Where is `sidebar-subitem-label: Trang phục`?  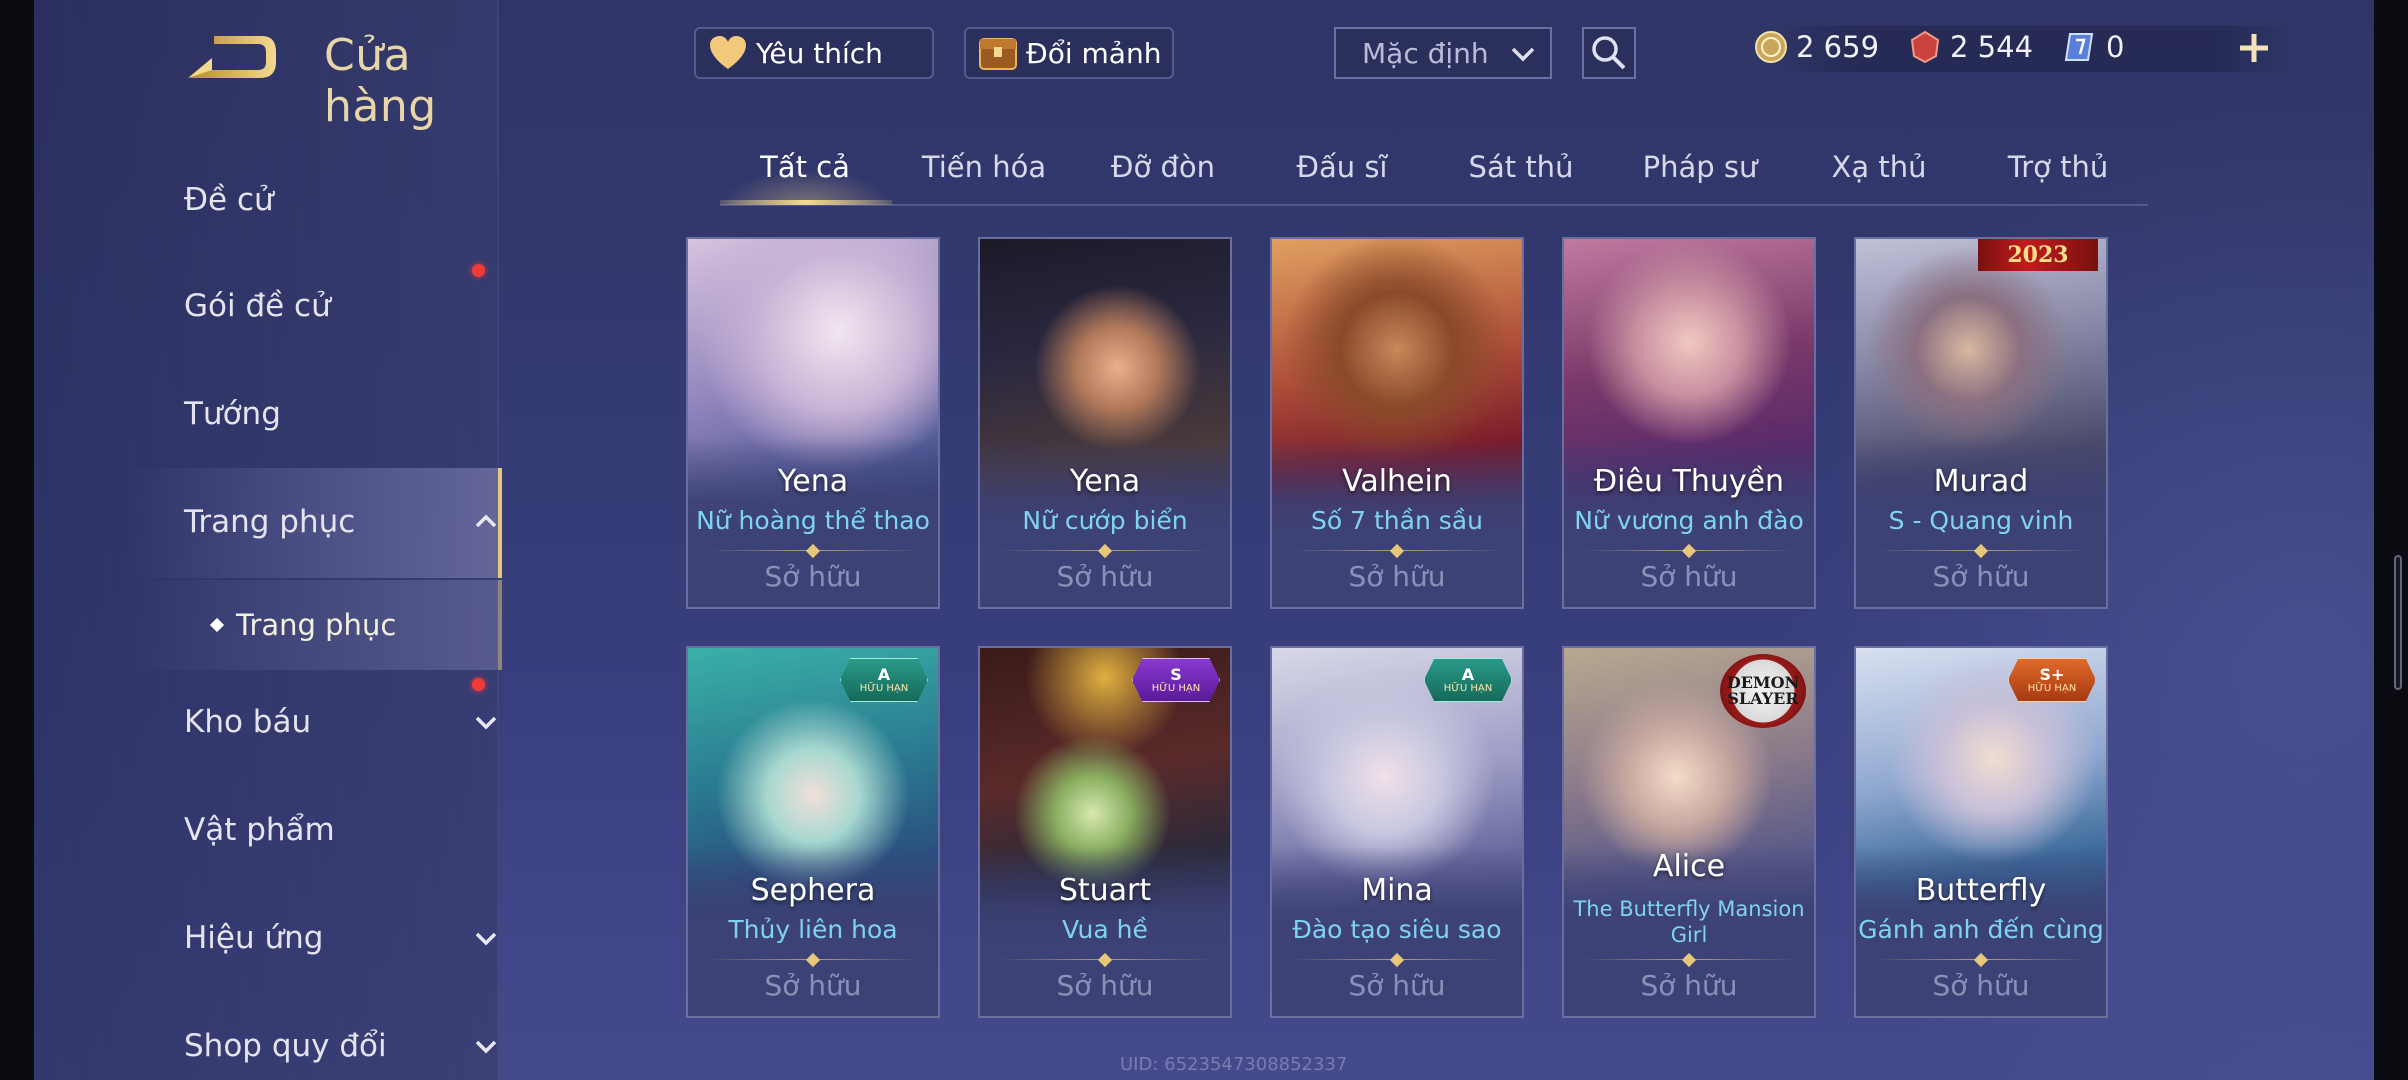
sidebar-subitem-label: Trang phục is located at coordinates (316, 625).